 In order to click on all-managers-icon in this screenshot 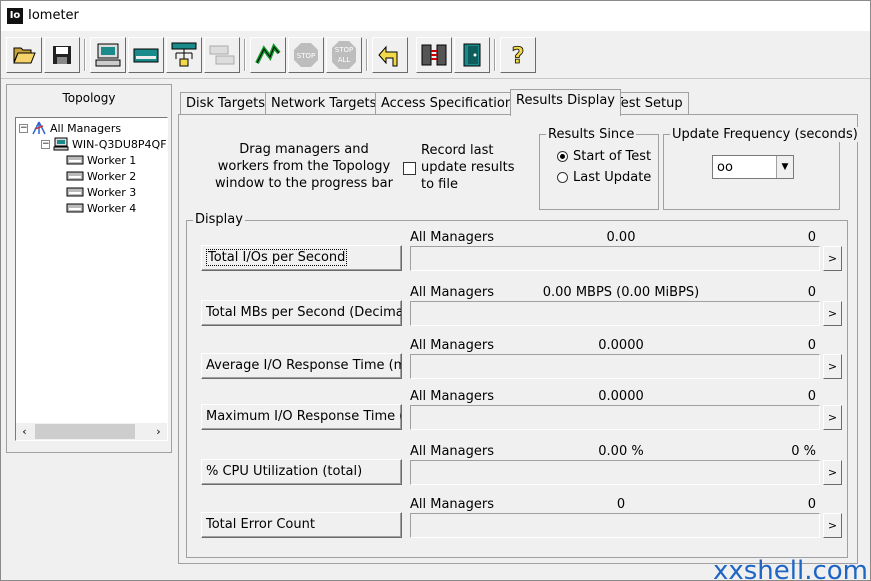, I will do `click(39, 128)`.